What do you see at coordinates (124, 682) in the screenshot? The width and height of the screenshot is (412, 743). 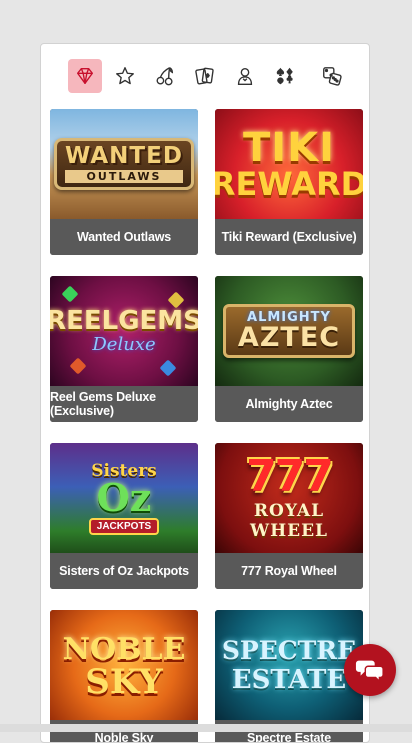 I see `game-logo-line: SKY` at bounding box center [124, 682].